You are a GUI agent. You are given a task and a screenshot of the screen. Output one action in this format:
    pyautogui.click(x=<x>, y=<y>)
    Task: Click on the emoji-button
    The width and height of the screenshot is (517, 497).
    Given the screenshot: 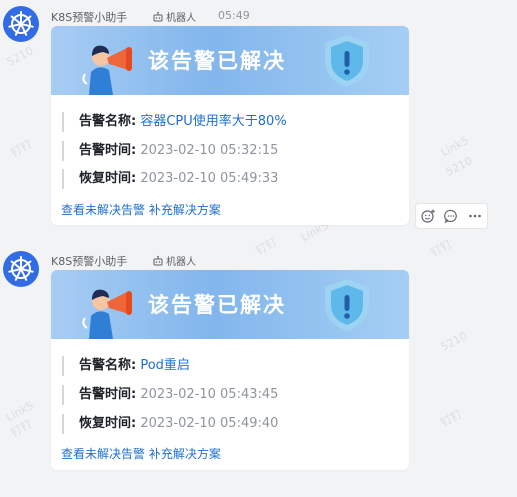 What is the action you would take?
    pyautogui.click(x=428, y=216)
    